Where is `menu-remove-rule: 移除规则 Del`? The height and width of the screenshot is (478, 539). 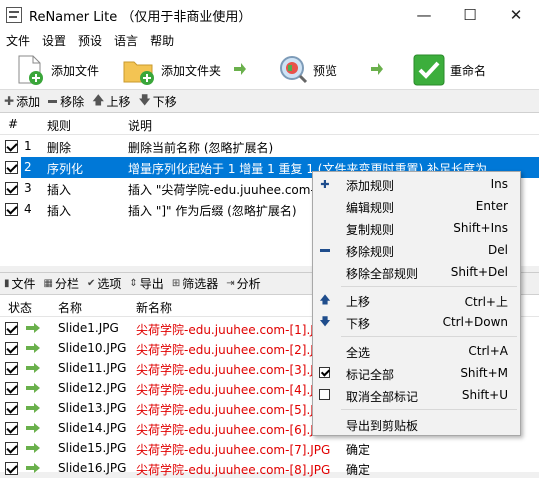 menu-remove-rule: 移除规则 Del is located at coordinates (416, 250).